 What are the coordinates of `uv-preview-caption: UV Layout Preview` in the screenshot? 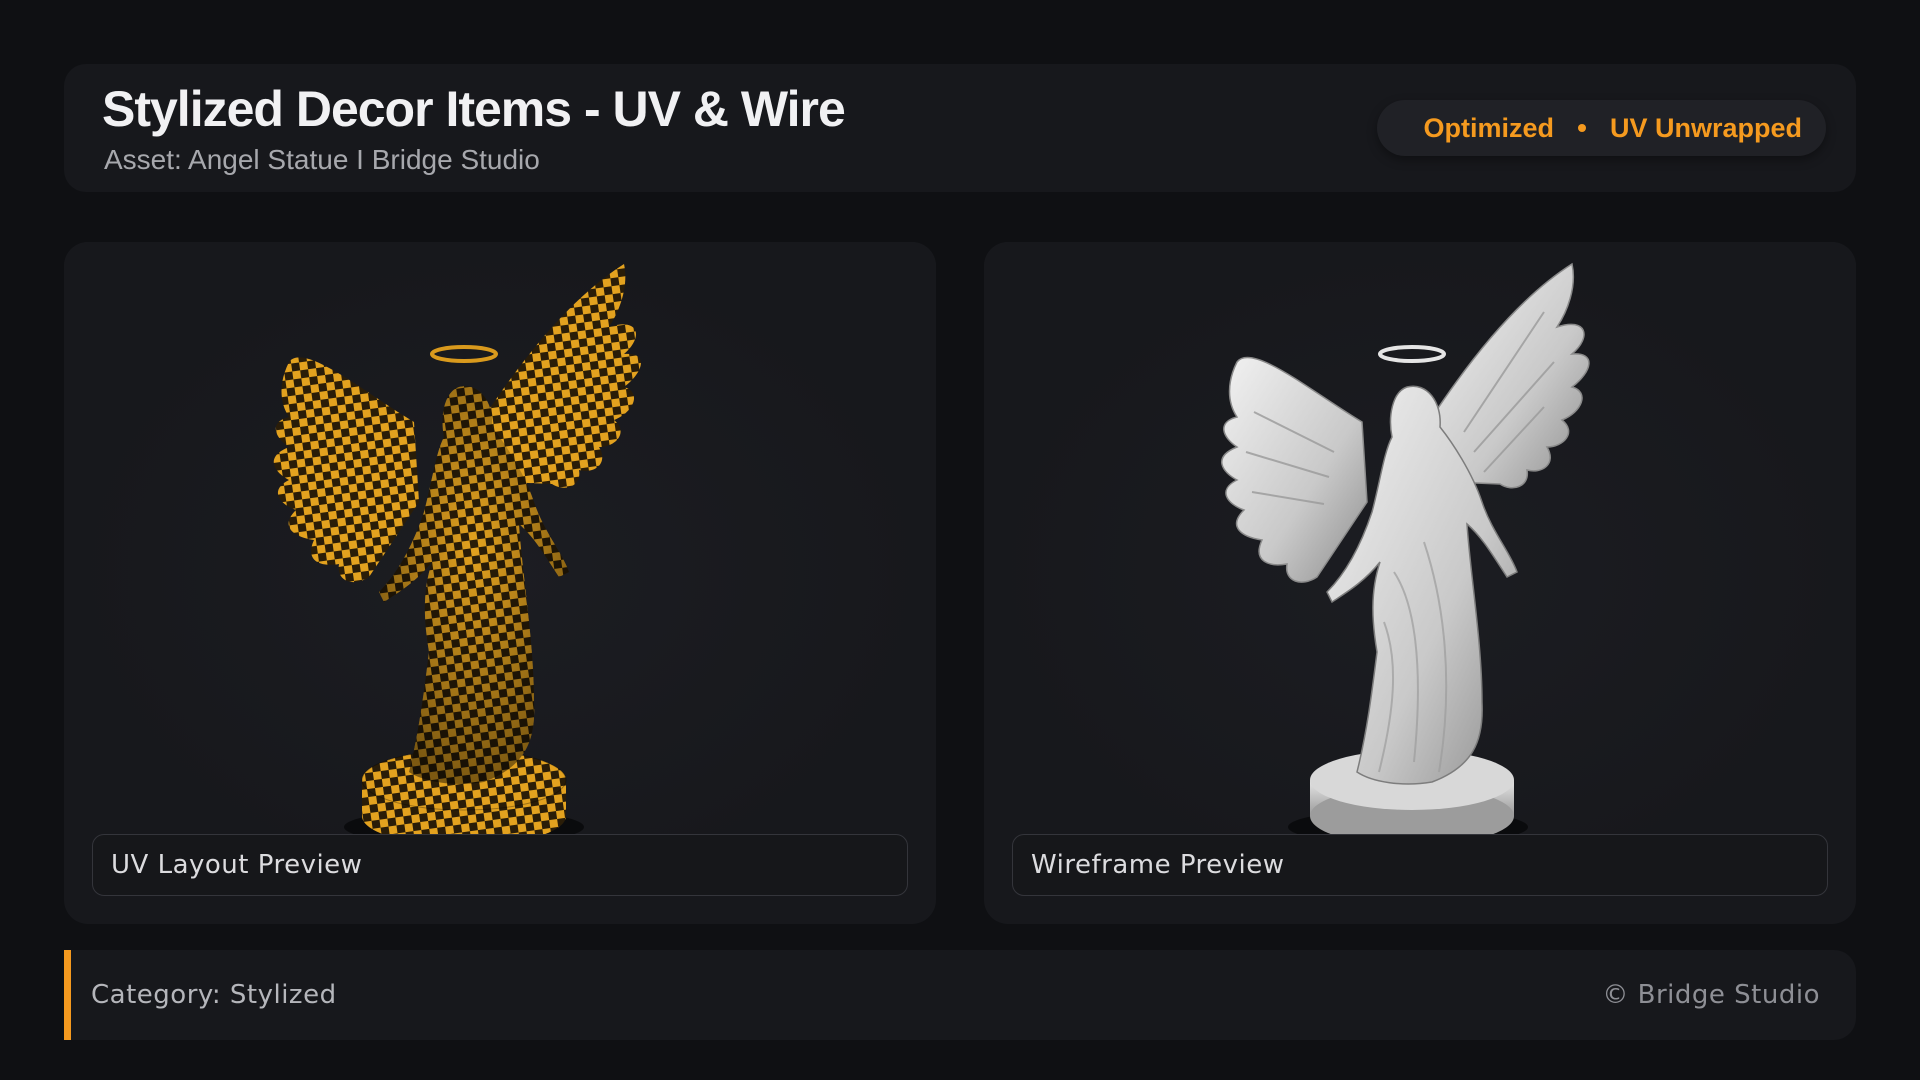 It's located at (500, 865).